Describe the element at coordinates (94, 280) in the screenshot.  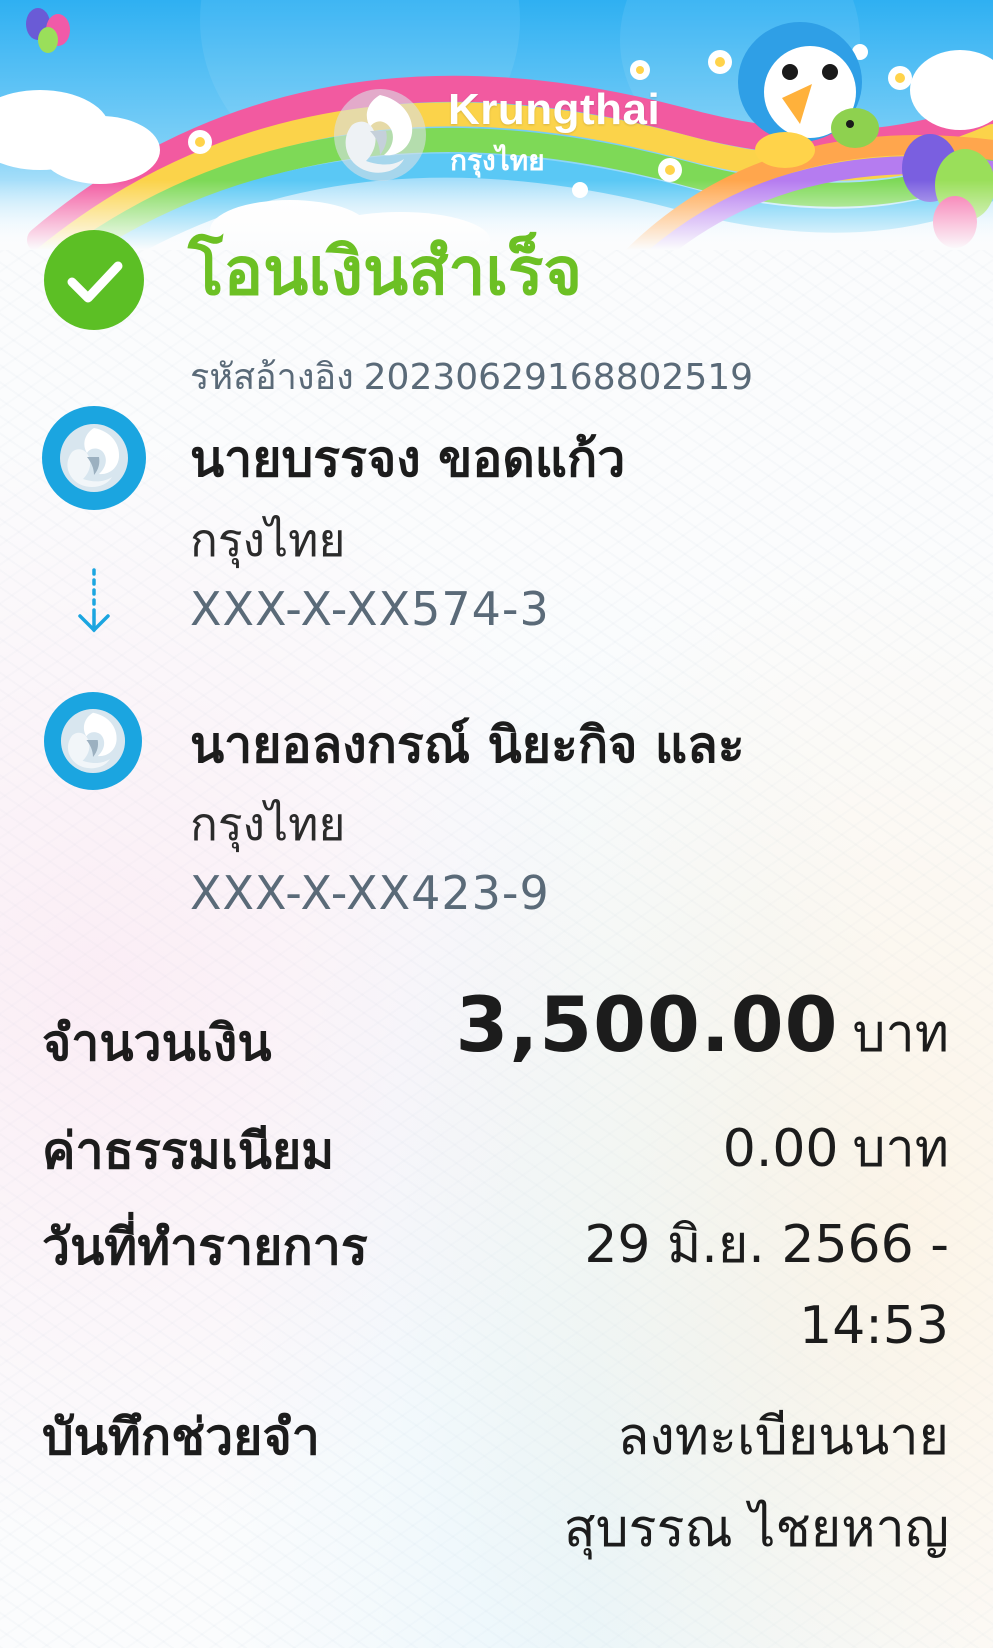
I see `check-circle-icon` at that location.